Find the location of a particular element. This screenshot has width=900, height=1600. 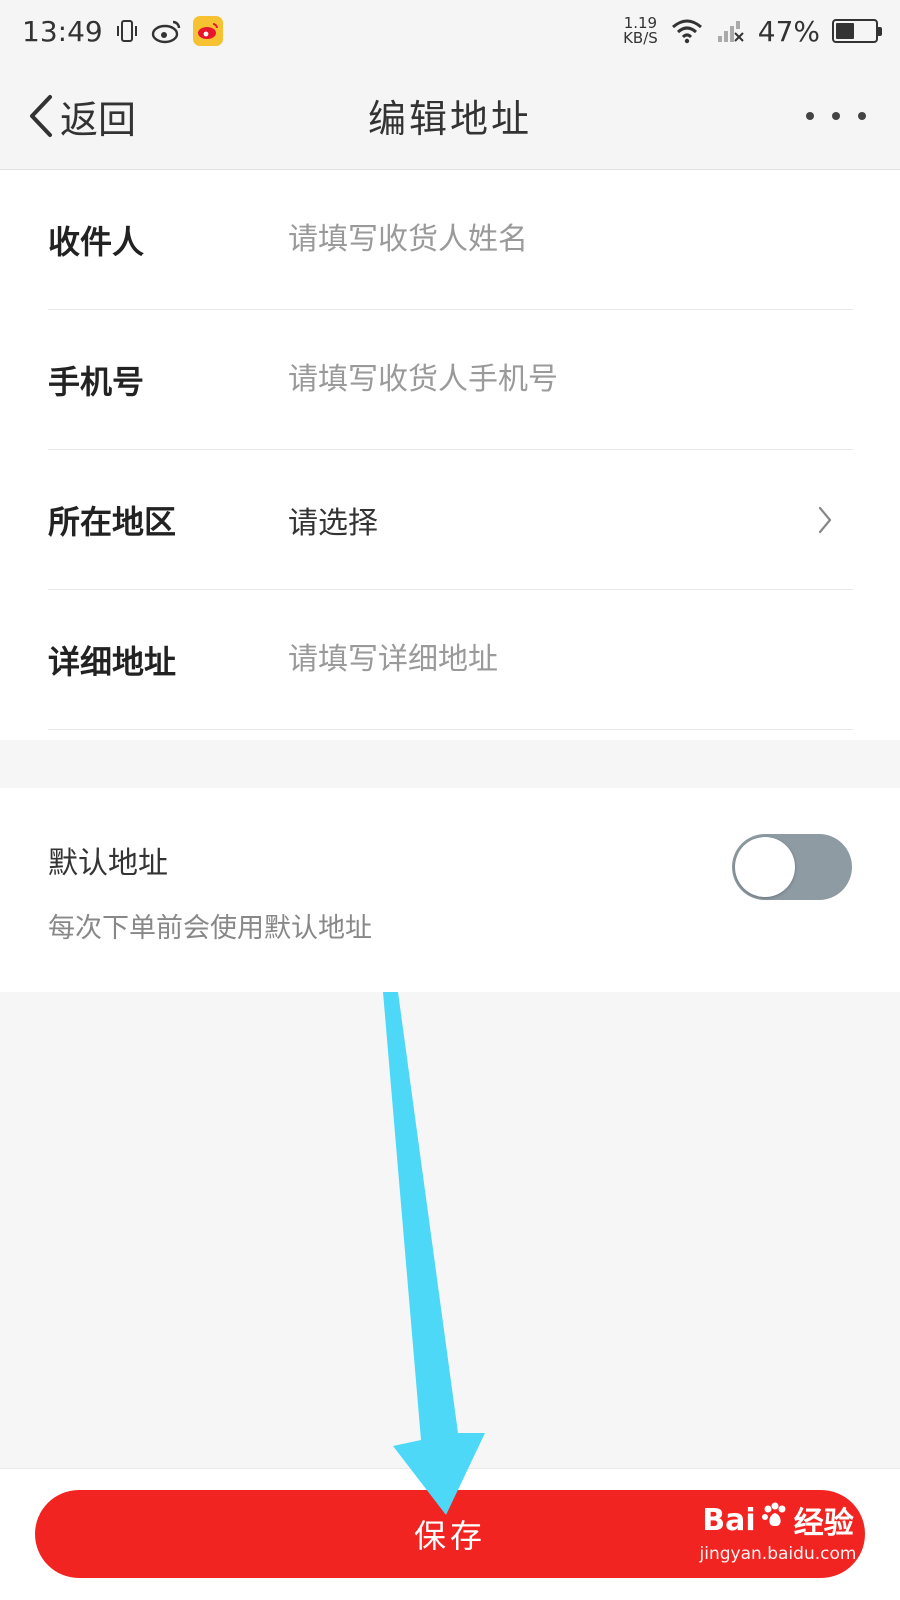

back-button: 返回 is located at coordinates (82, 116).